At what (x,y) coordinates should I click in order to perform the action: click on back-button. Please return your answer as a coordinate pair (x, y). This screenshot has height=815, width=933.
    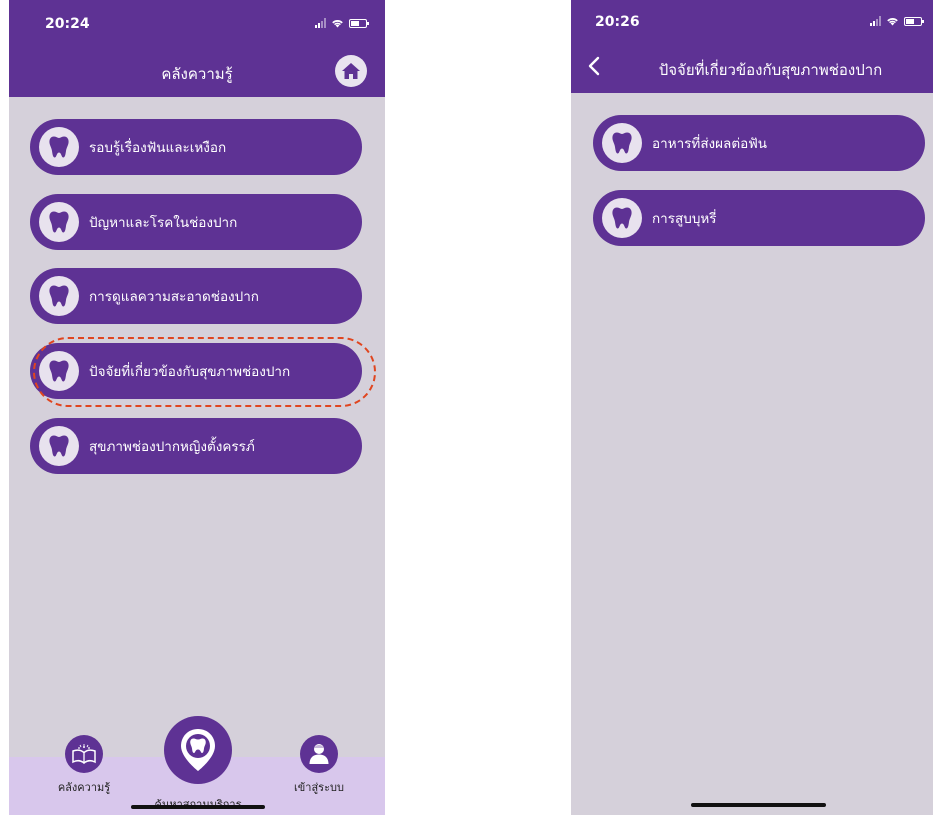
    Looking at the image, I should click on (594, 66).